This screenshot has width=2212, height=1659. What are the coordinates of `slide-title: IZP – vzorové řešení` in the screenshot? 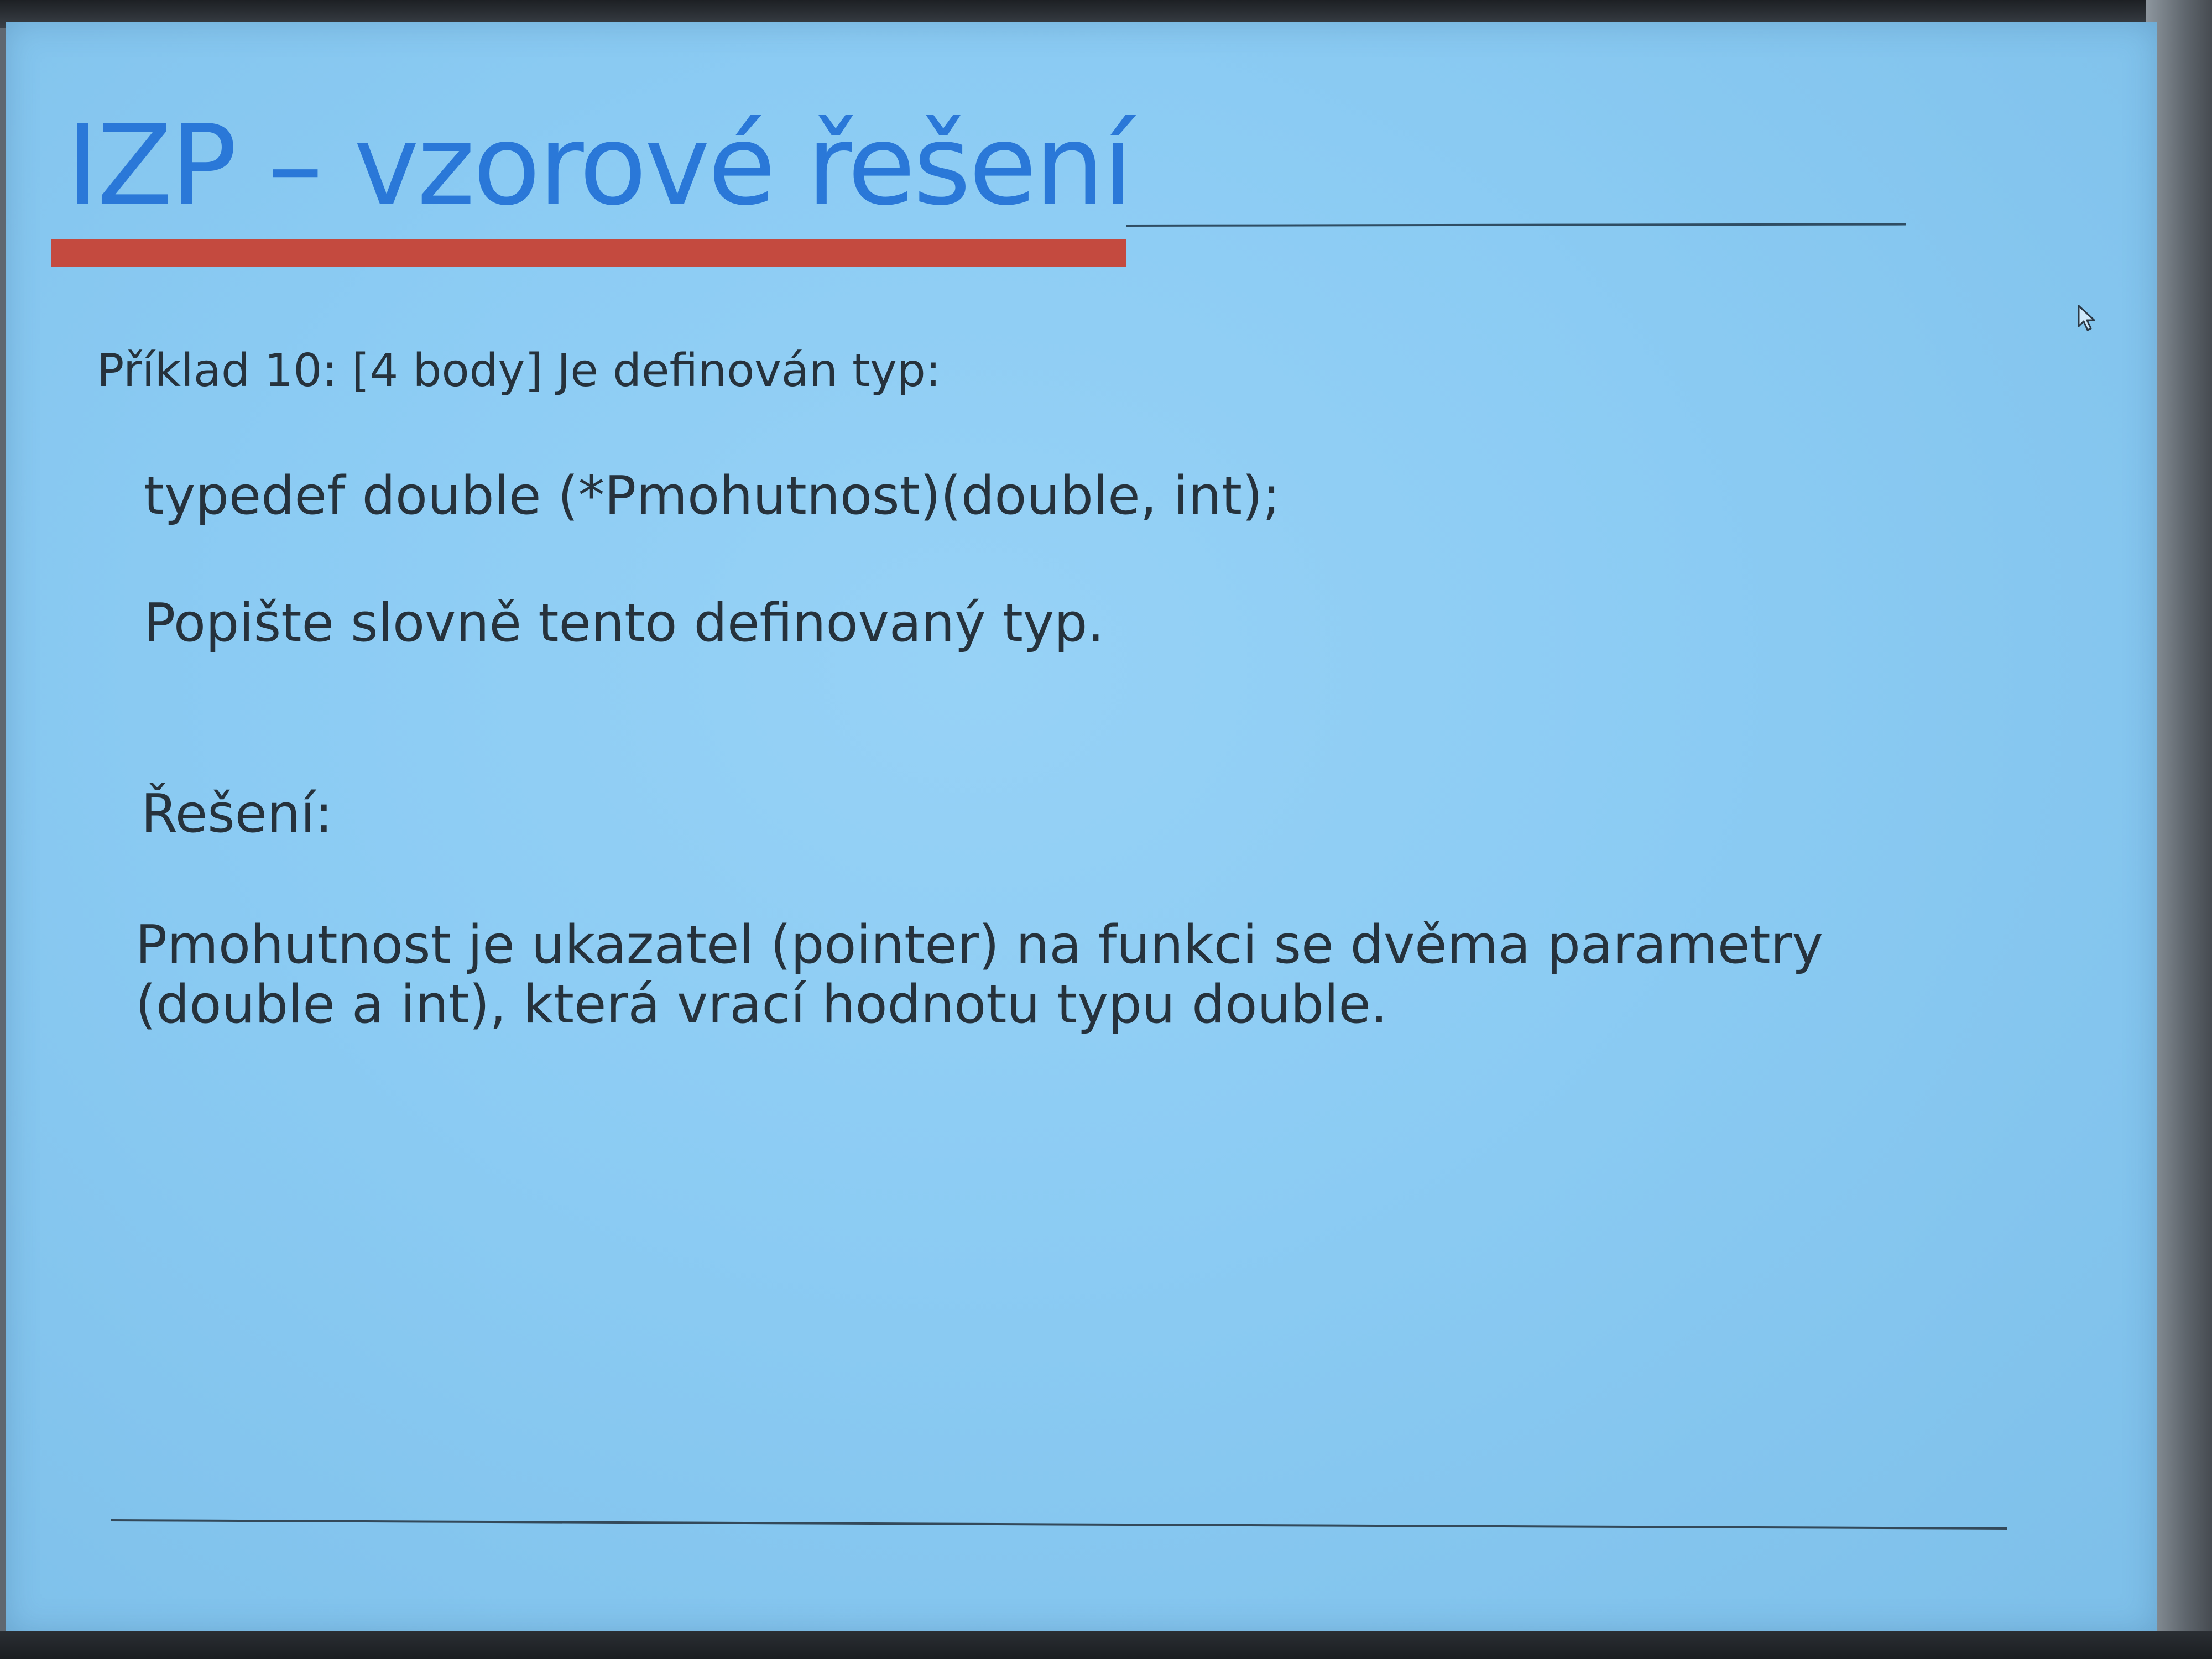 It's located at (600, 166).